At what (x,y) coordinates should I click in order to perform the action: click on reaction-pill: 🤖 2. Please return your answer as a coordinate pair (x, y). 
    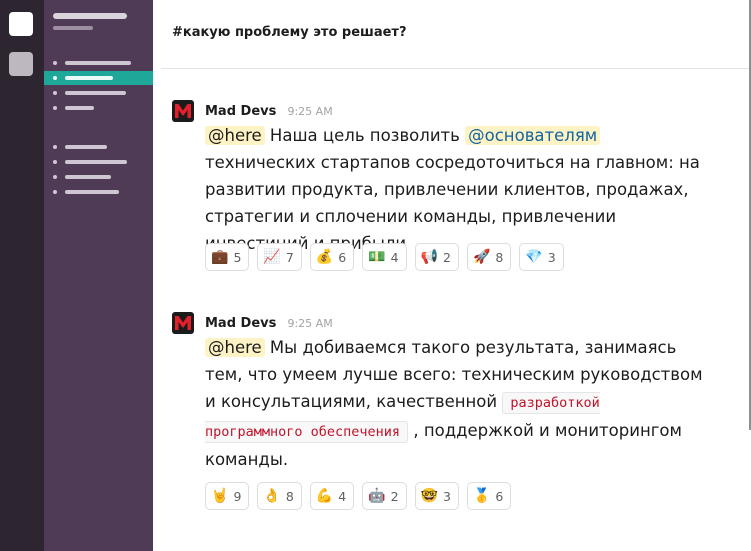
    Looking at the image, I should click on (384, 496).